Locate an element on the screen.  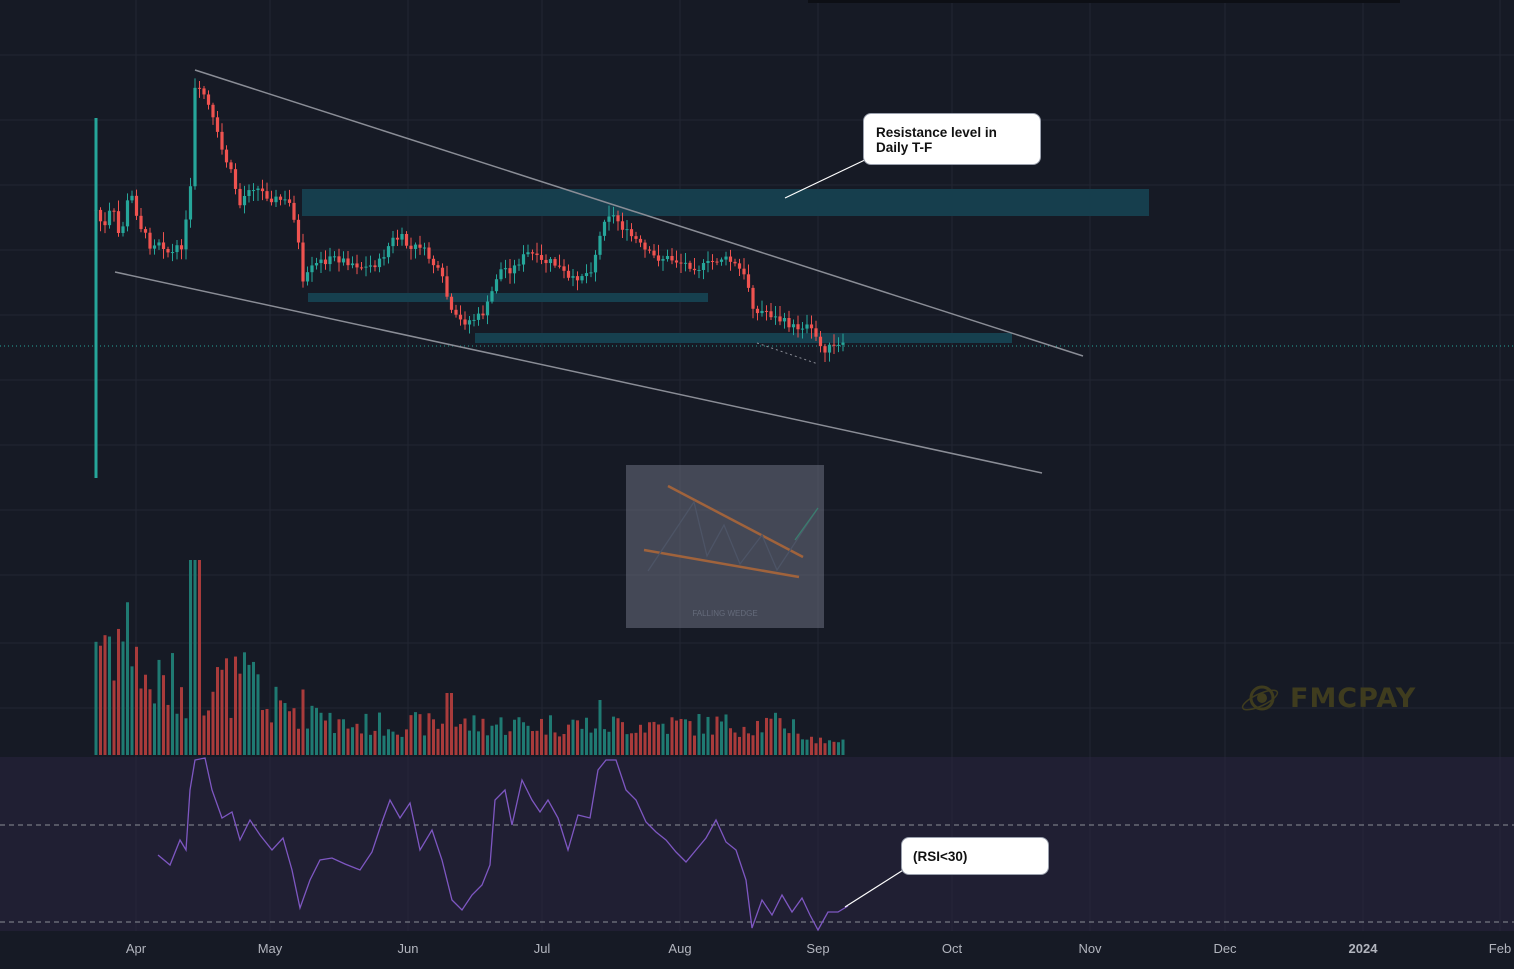
x-tick-label: Feb is located at coordinates (1500, 948).